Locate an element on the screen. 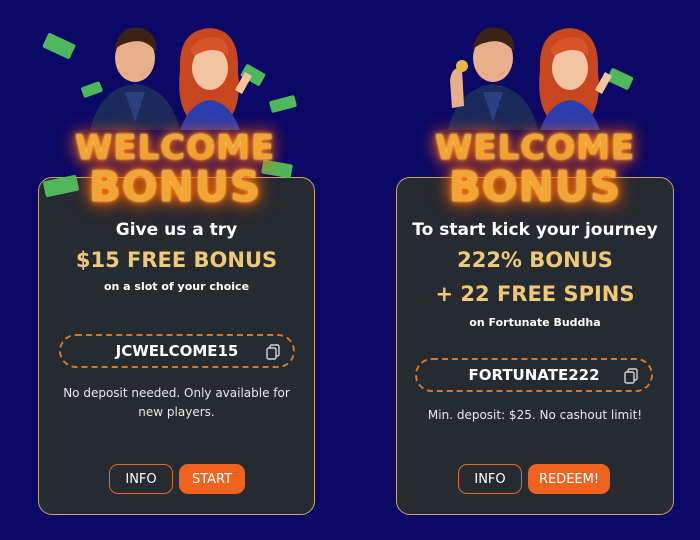 The height and width of the screenshot is (540, 700). offer-subtitle: on a slot of your choice is located at coordinates (176, 286).